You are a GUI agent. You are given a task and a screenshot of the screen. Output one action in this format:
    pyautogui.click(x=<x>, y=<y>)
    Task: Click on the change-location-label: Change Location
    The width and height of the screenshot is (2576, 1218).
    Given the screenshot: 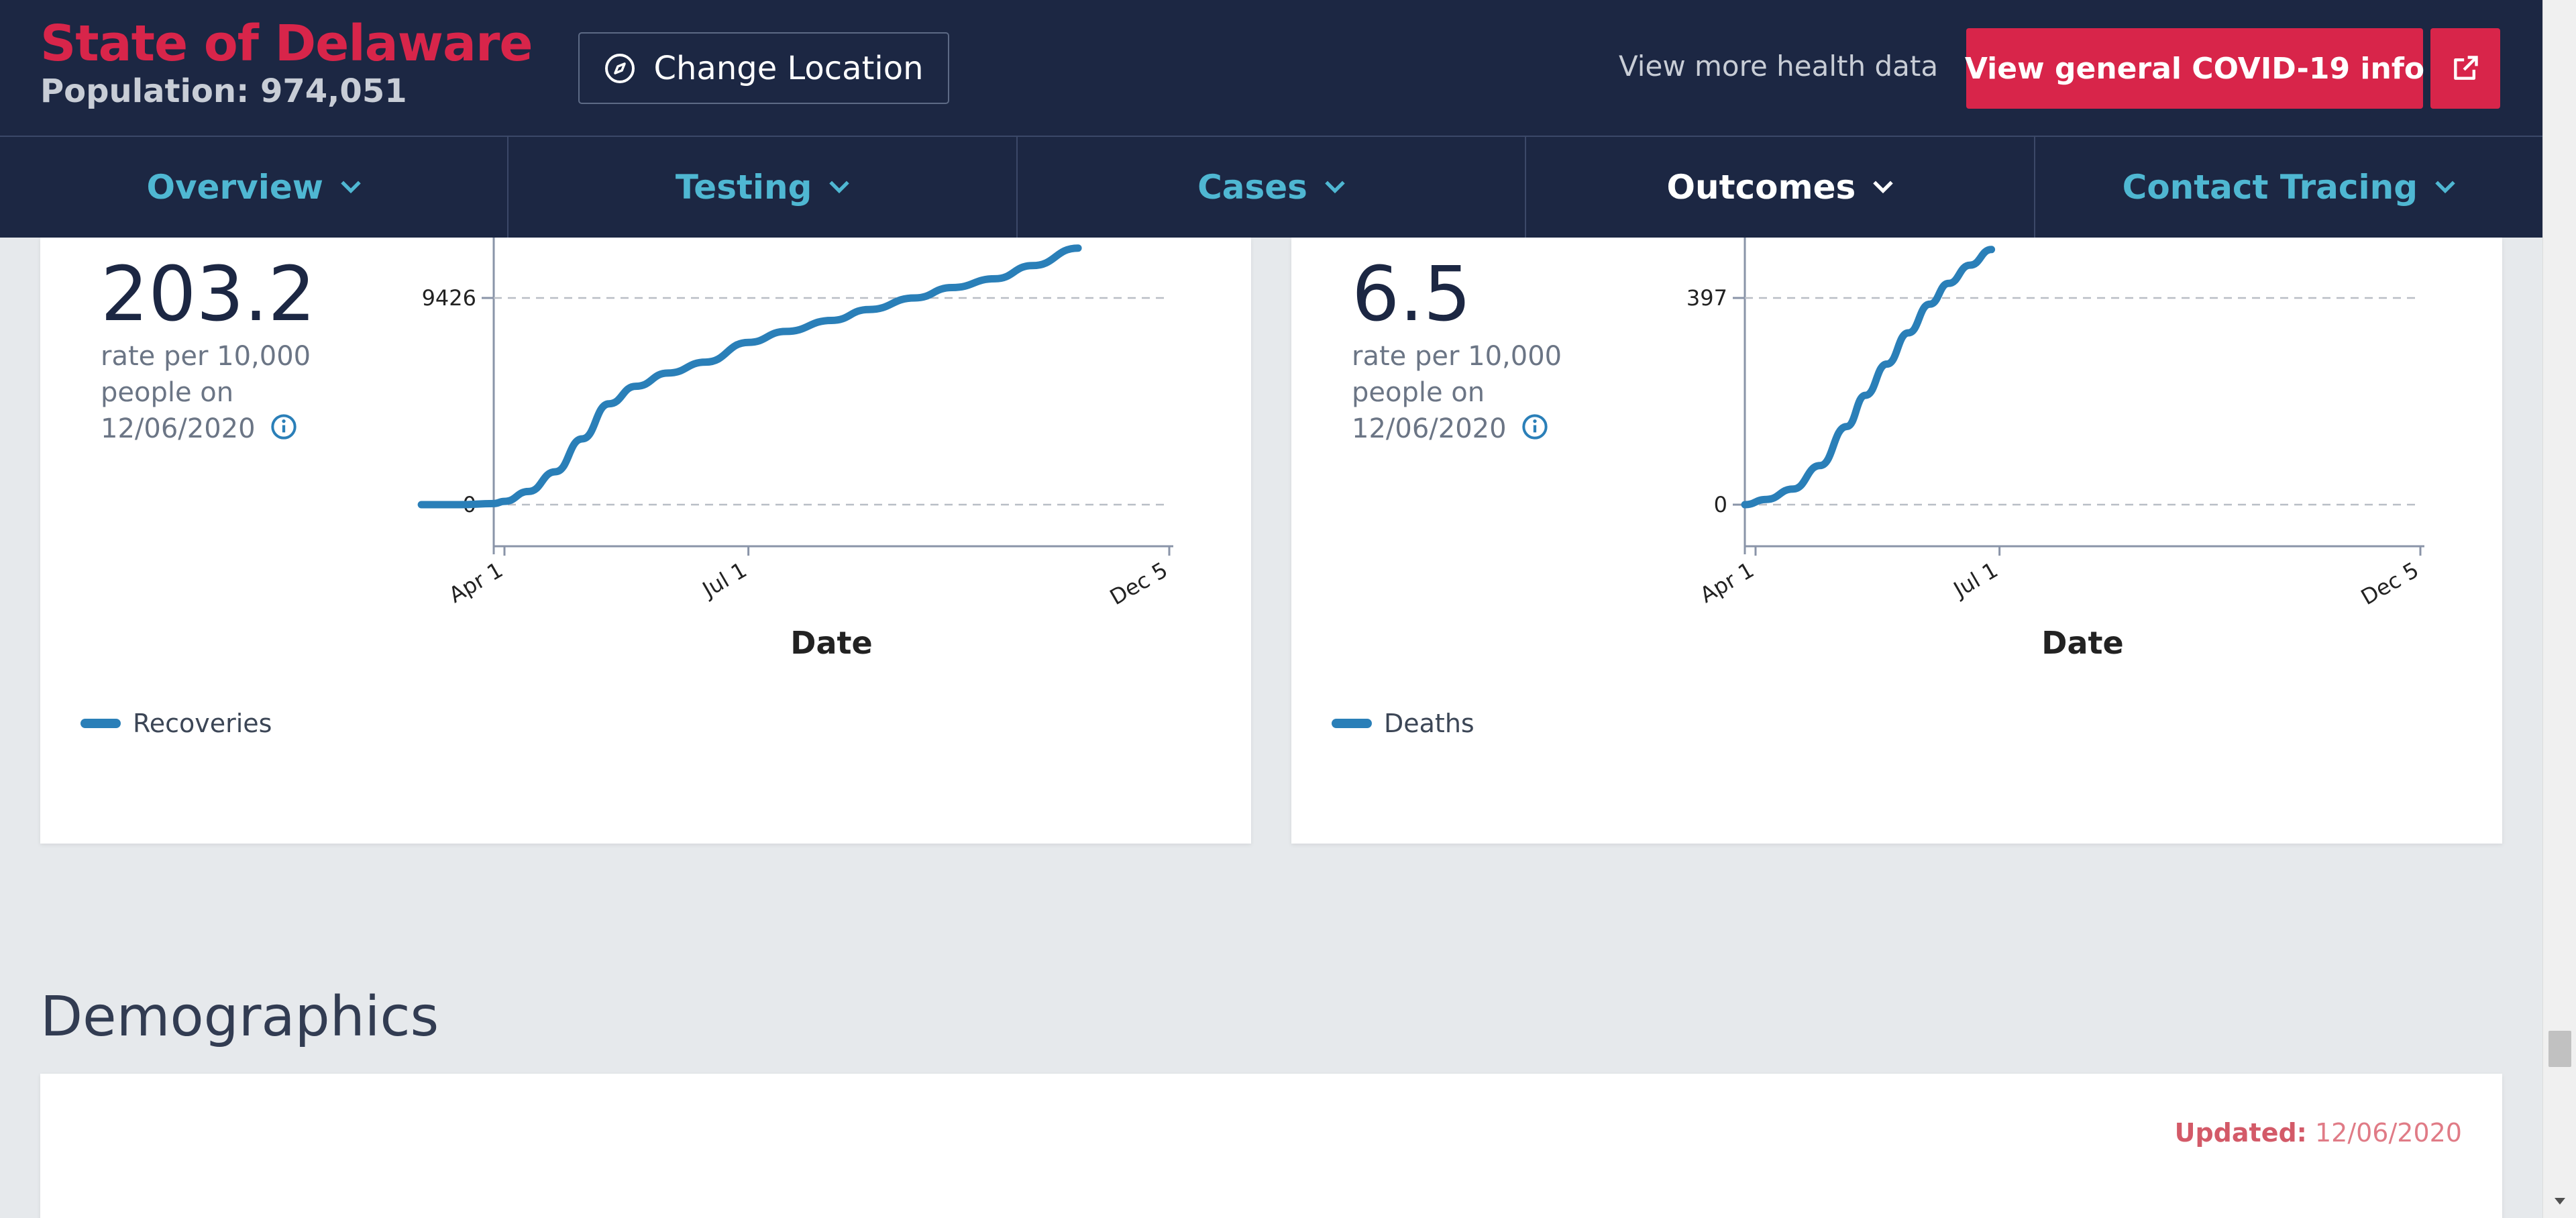 What is the action you would take?
    pyautogui.click(x=788, y=68)
    